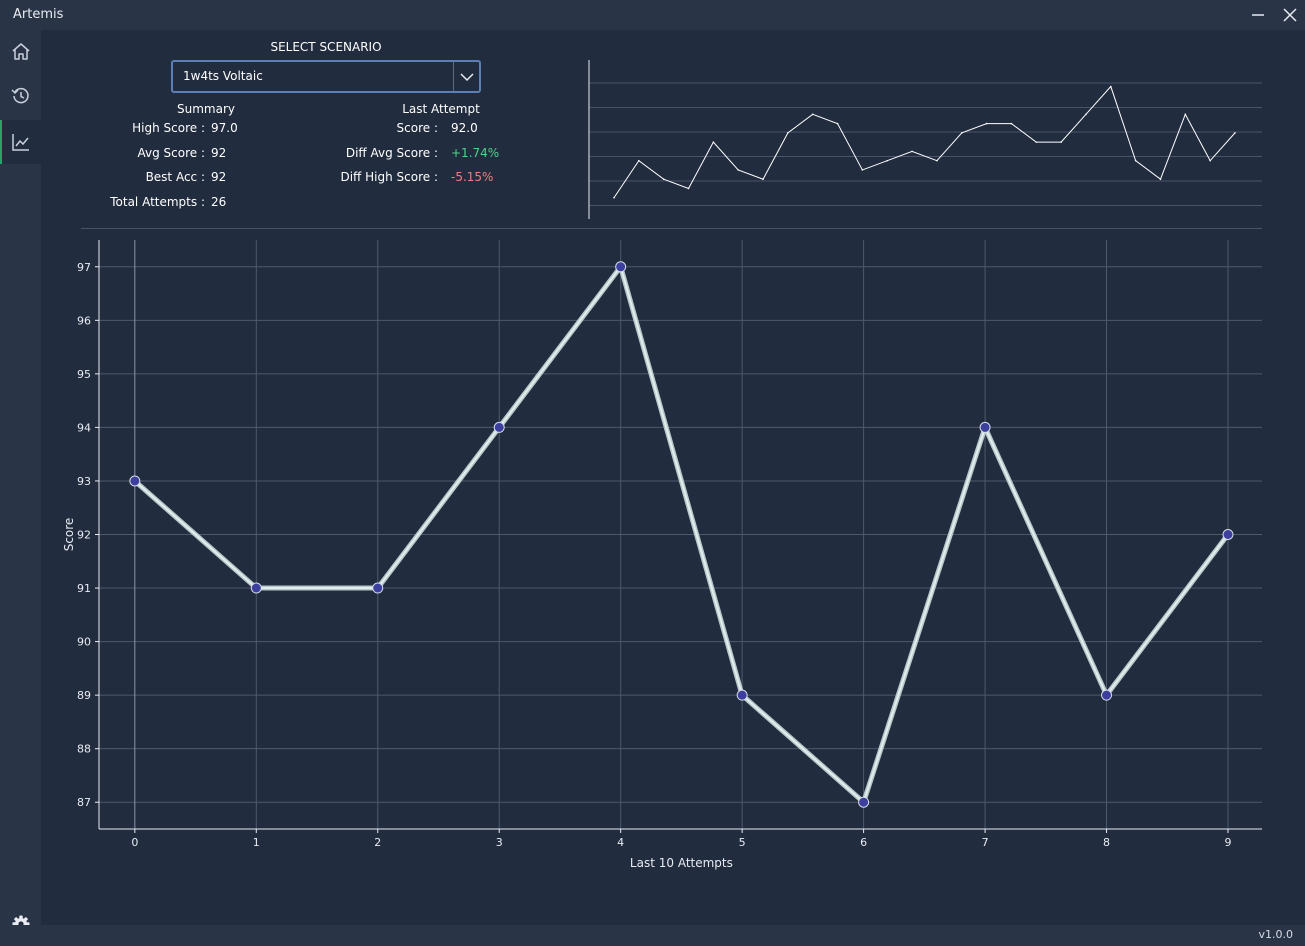 Image resolution: width=1305 pixels, height=946 pixels. What do you see at coordinates (467, 77) in the screenshot?
I see `chevron-down-icon` at bounding box center [467, 77].